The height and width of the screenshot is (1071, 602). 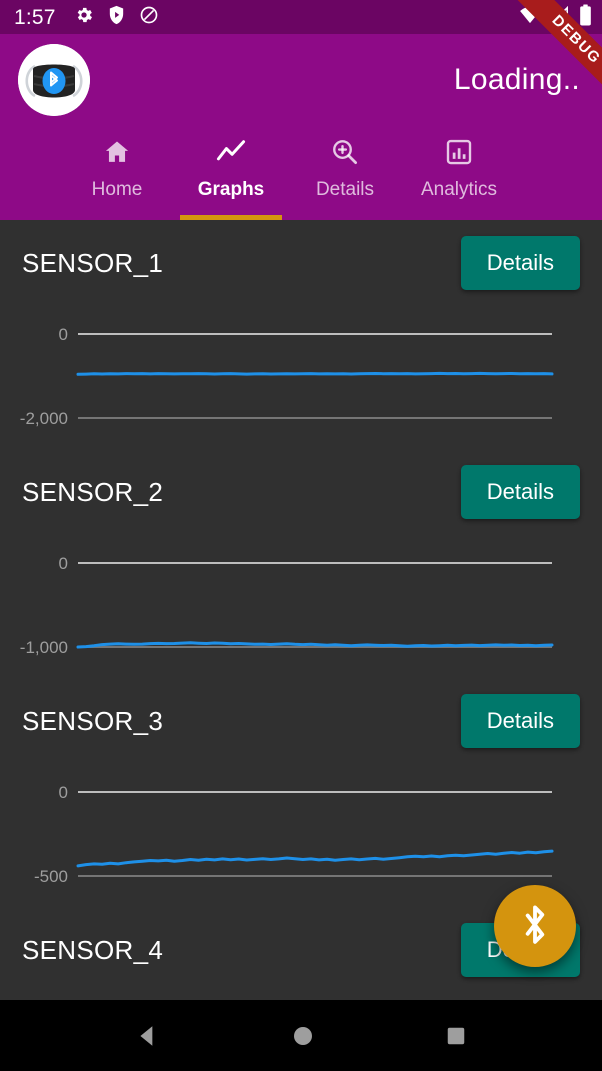 I want to click on app-bar-top: Loading.., so click(x=301, y=80).